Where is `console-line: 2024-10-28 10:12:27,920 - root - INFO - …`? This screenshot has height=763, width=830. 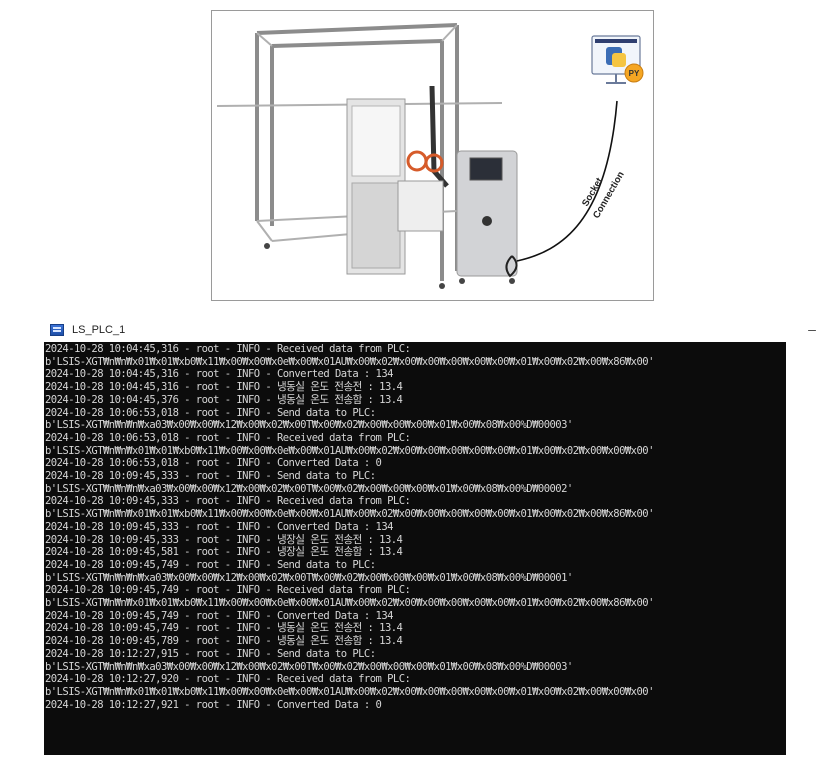
console-line: 2024-10-28 10:12:27,920 - root - INFO - … is located at coordinates (228, 679).